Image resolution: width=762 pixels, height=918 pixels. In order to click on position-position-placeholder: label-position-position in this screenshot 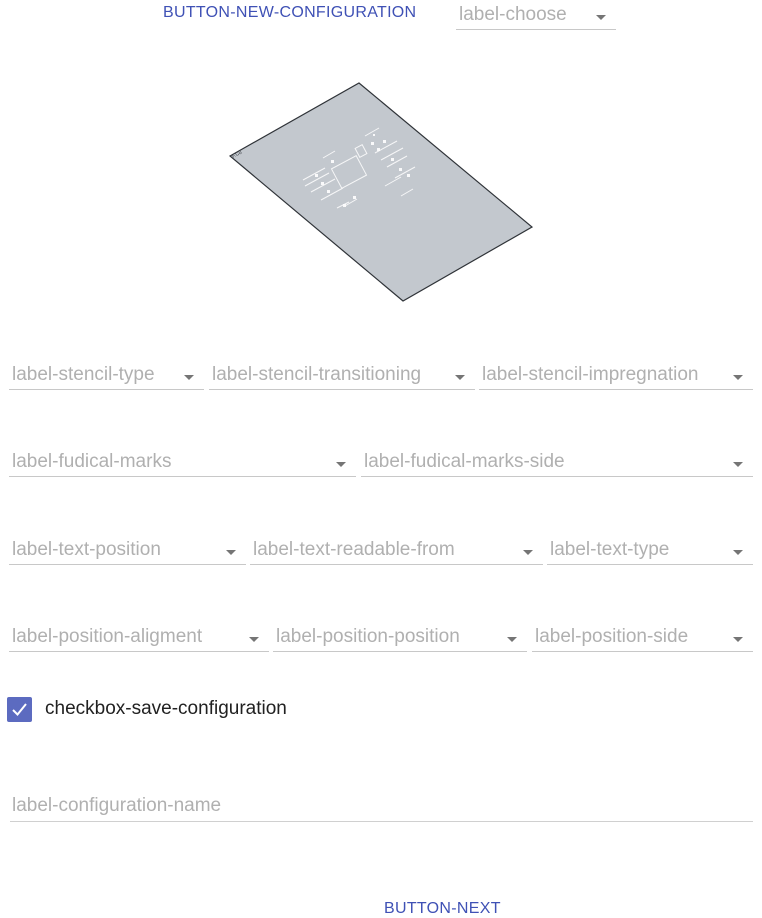, I will do `click(368, 636)`.